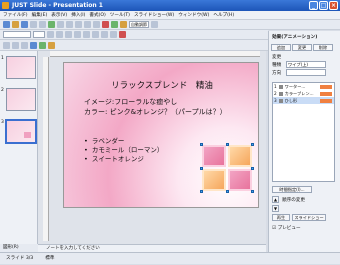 The image size is (340, 265). I want to click on bullet-item: ラベンダー, so click(123, 141).